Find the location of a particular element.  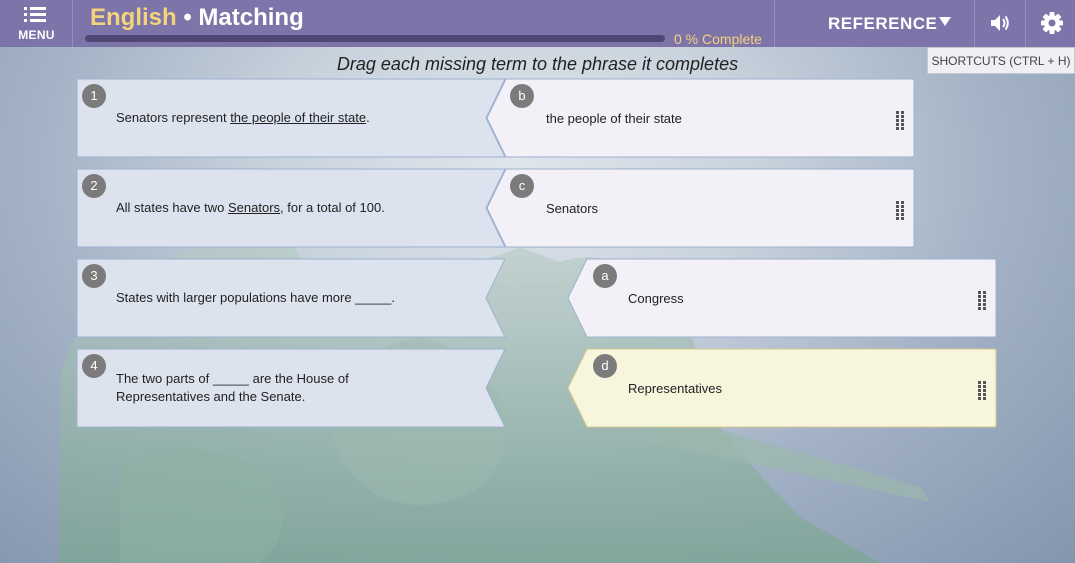

term-card-c: c Senators is located at coordinates (701, 208).